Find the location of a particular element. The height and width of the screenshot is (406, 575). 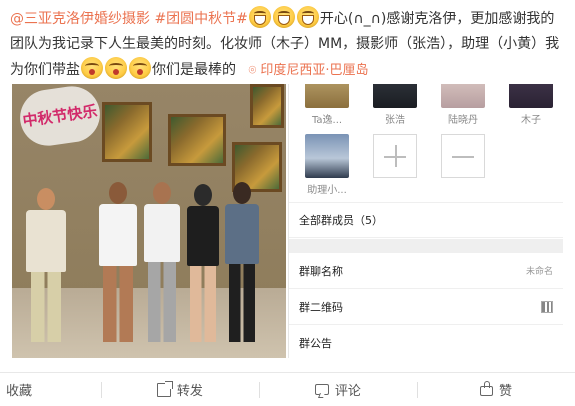

group-name-value: 未命名 is located at coordinates (539, 272).